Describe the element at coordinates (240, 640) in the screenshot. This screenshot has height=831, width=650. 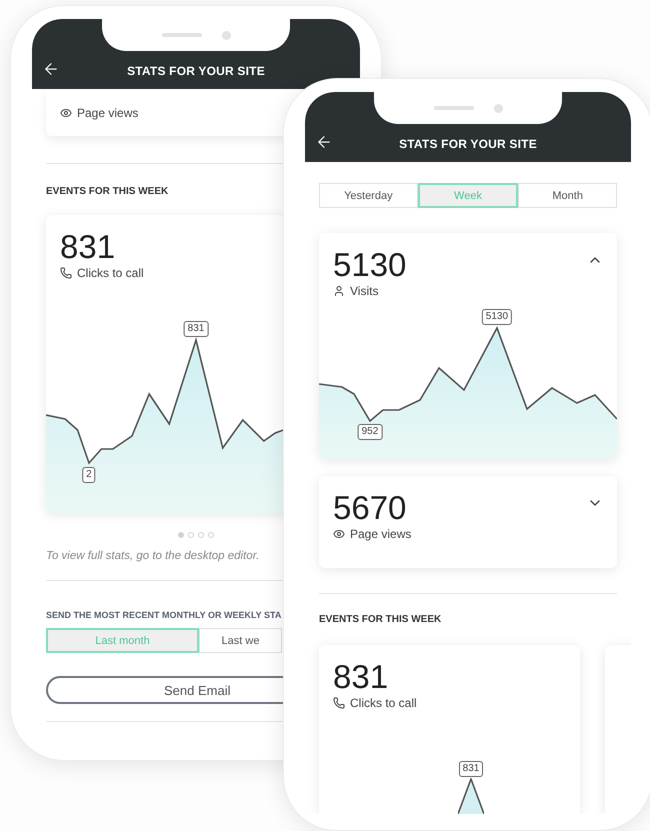
I see `period-option: Last we` at that location.